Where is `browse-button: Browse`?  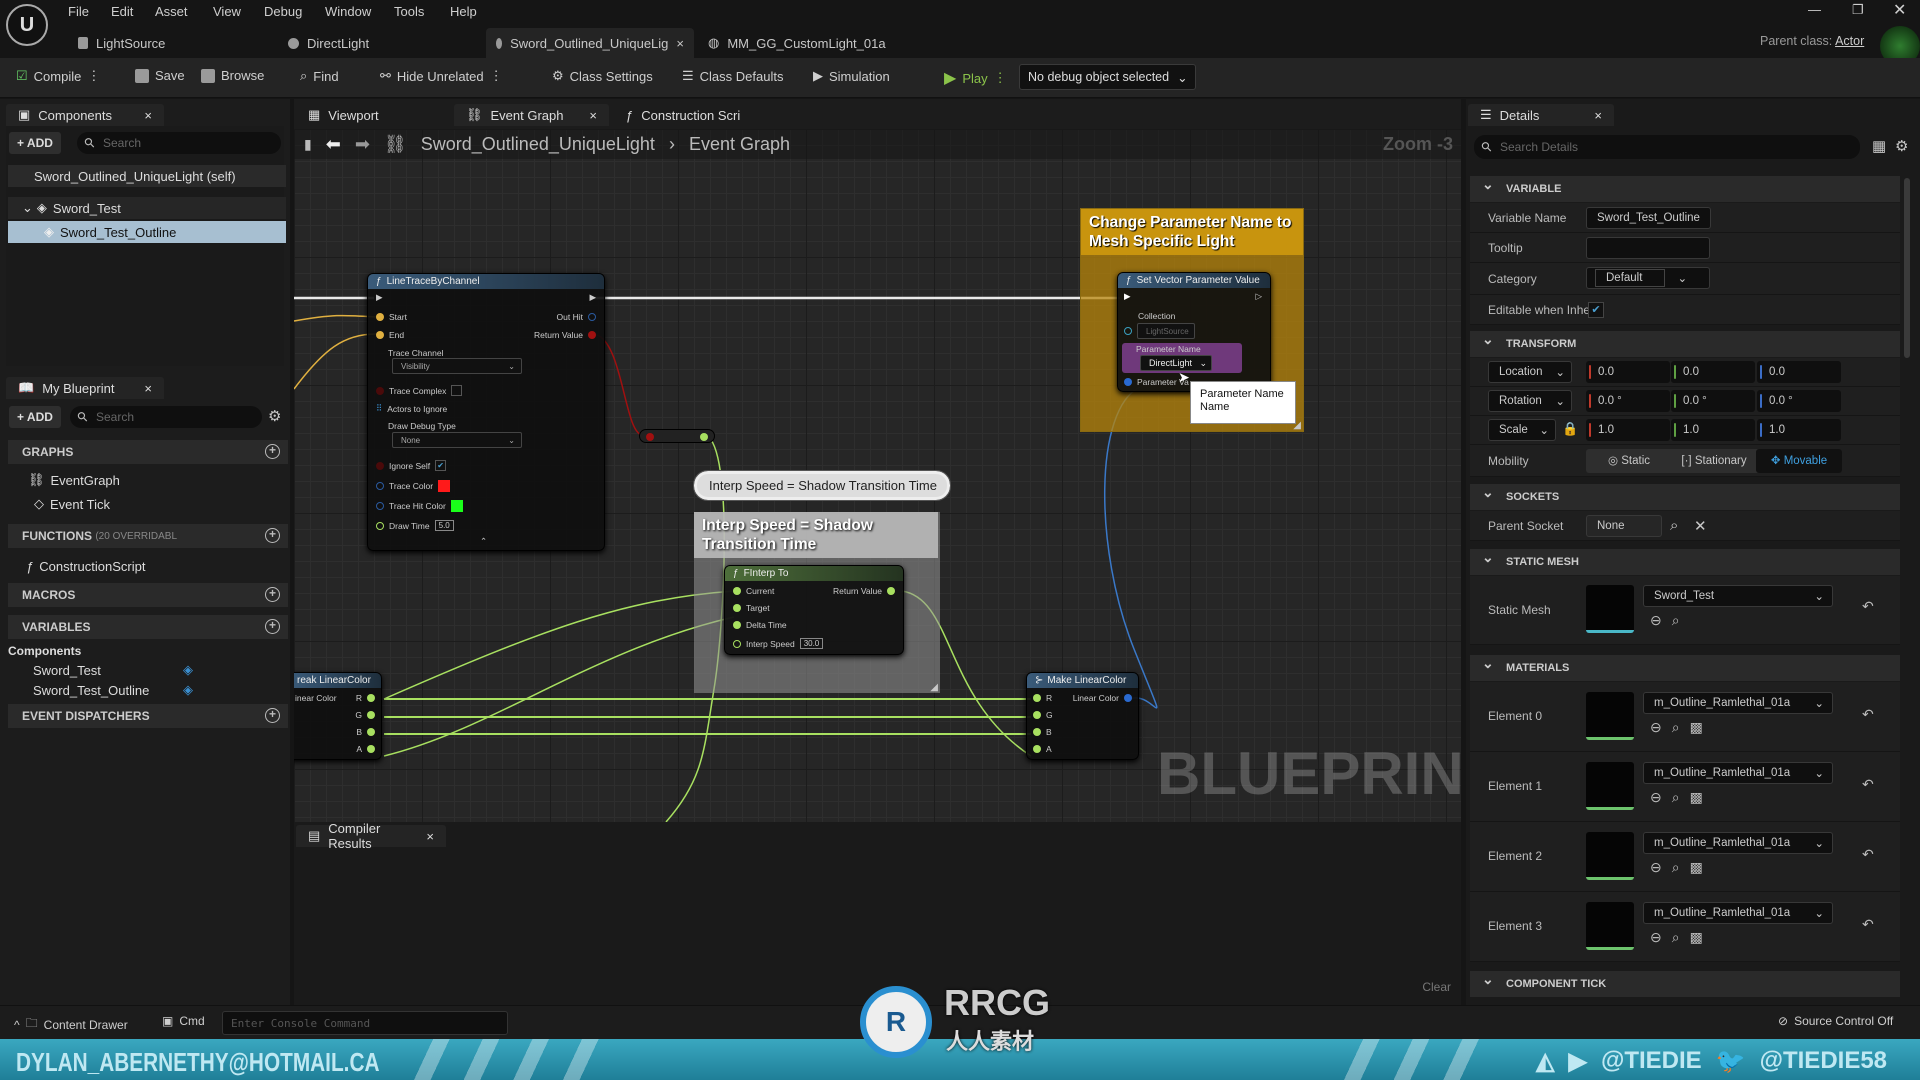 browse-button: Browse is located at coordinates (232, 75).